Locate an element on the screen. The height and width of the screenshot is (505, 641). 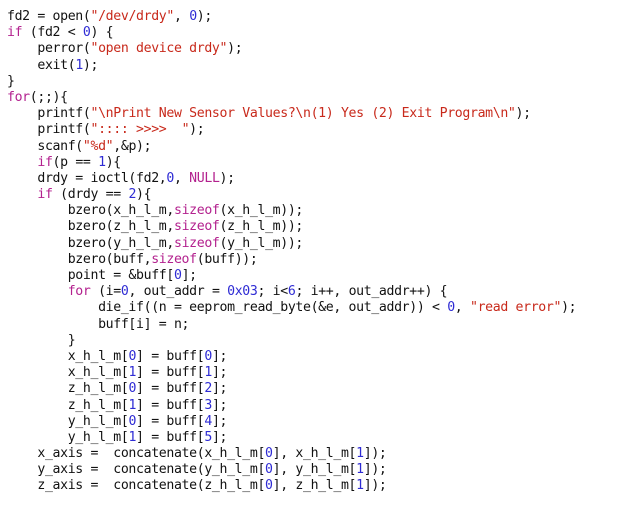
code-token: ], x_h_l_m[ is located at coordinates (314, 454).